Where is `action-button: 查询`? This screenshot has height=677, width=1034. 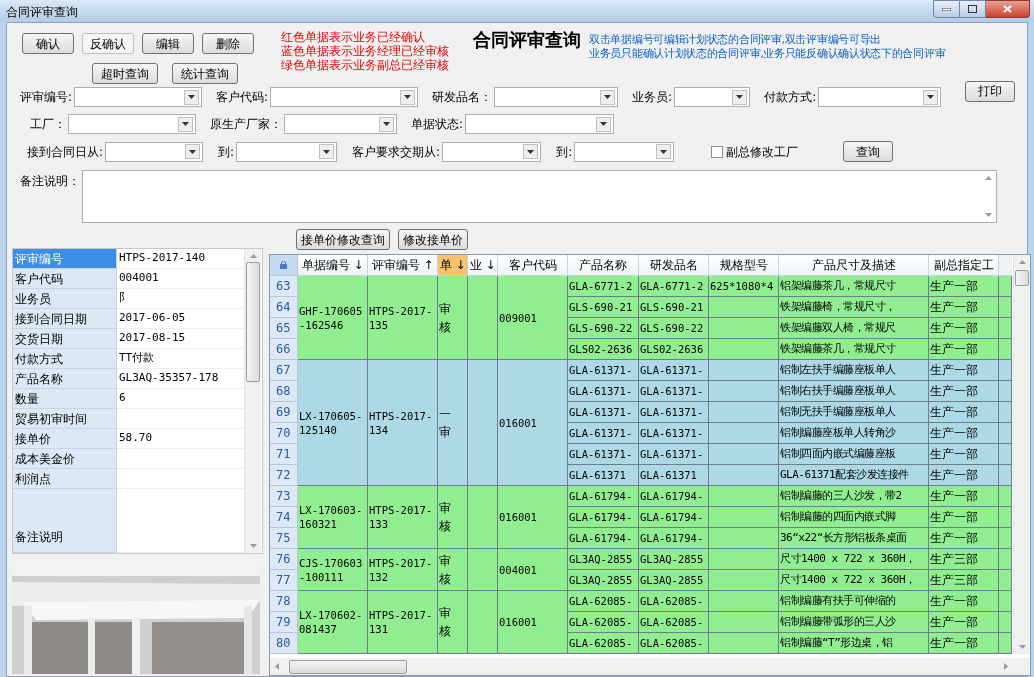 action-button: 查询 is located at coordinates (868, 151).